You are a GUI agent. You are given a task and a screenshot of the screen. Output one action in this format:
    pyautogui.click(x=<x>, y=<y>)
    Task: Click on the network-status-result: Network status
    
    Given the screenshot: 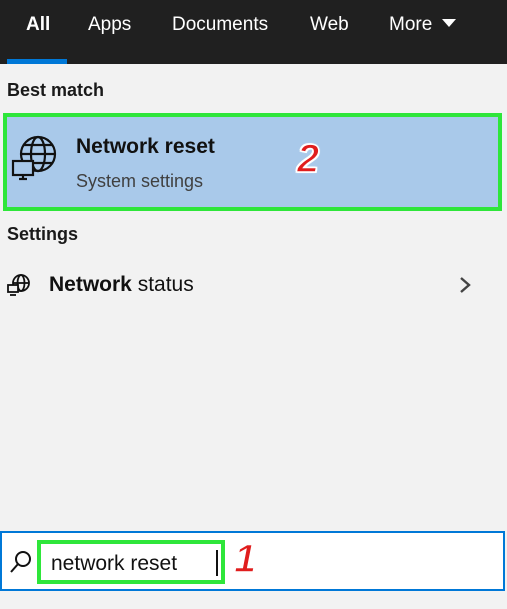 What is the action you would take?
    pyautogui.click(x=253, y=285)
    